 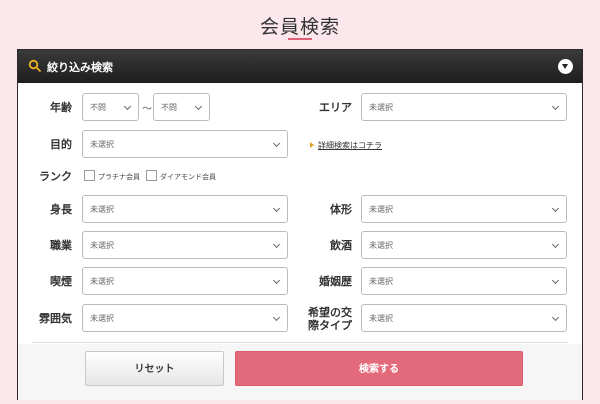 What do you see at coordinates (312, 145) in the screenshot?
I see `triangle-right-icon` at bounding box center [312, 145].